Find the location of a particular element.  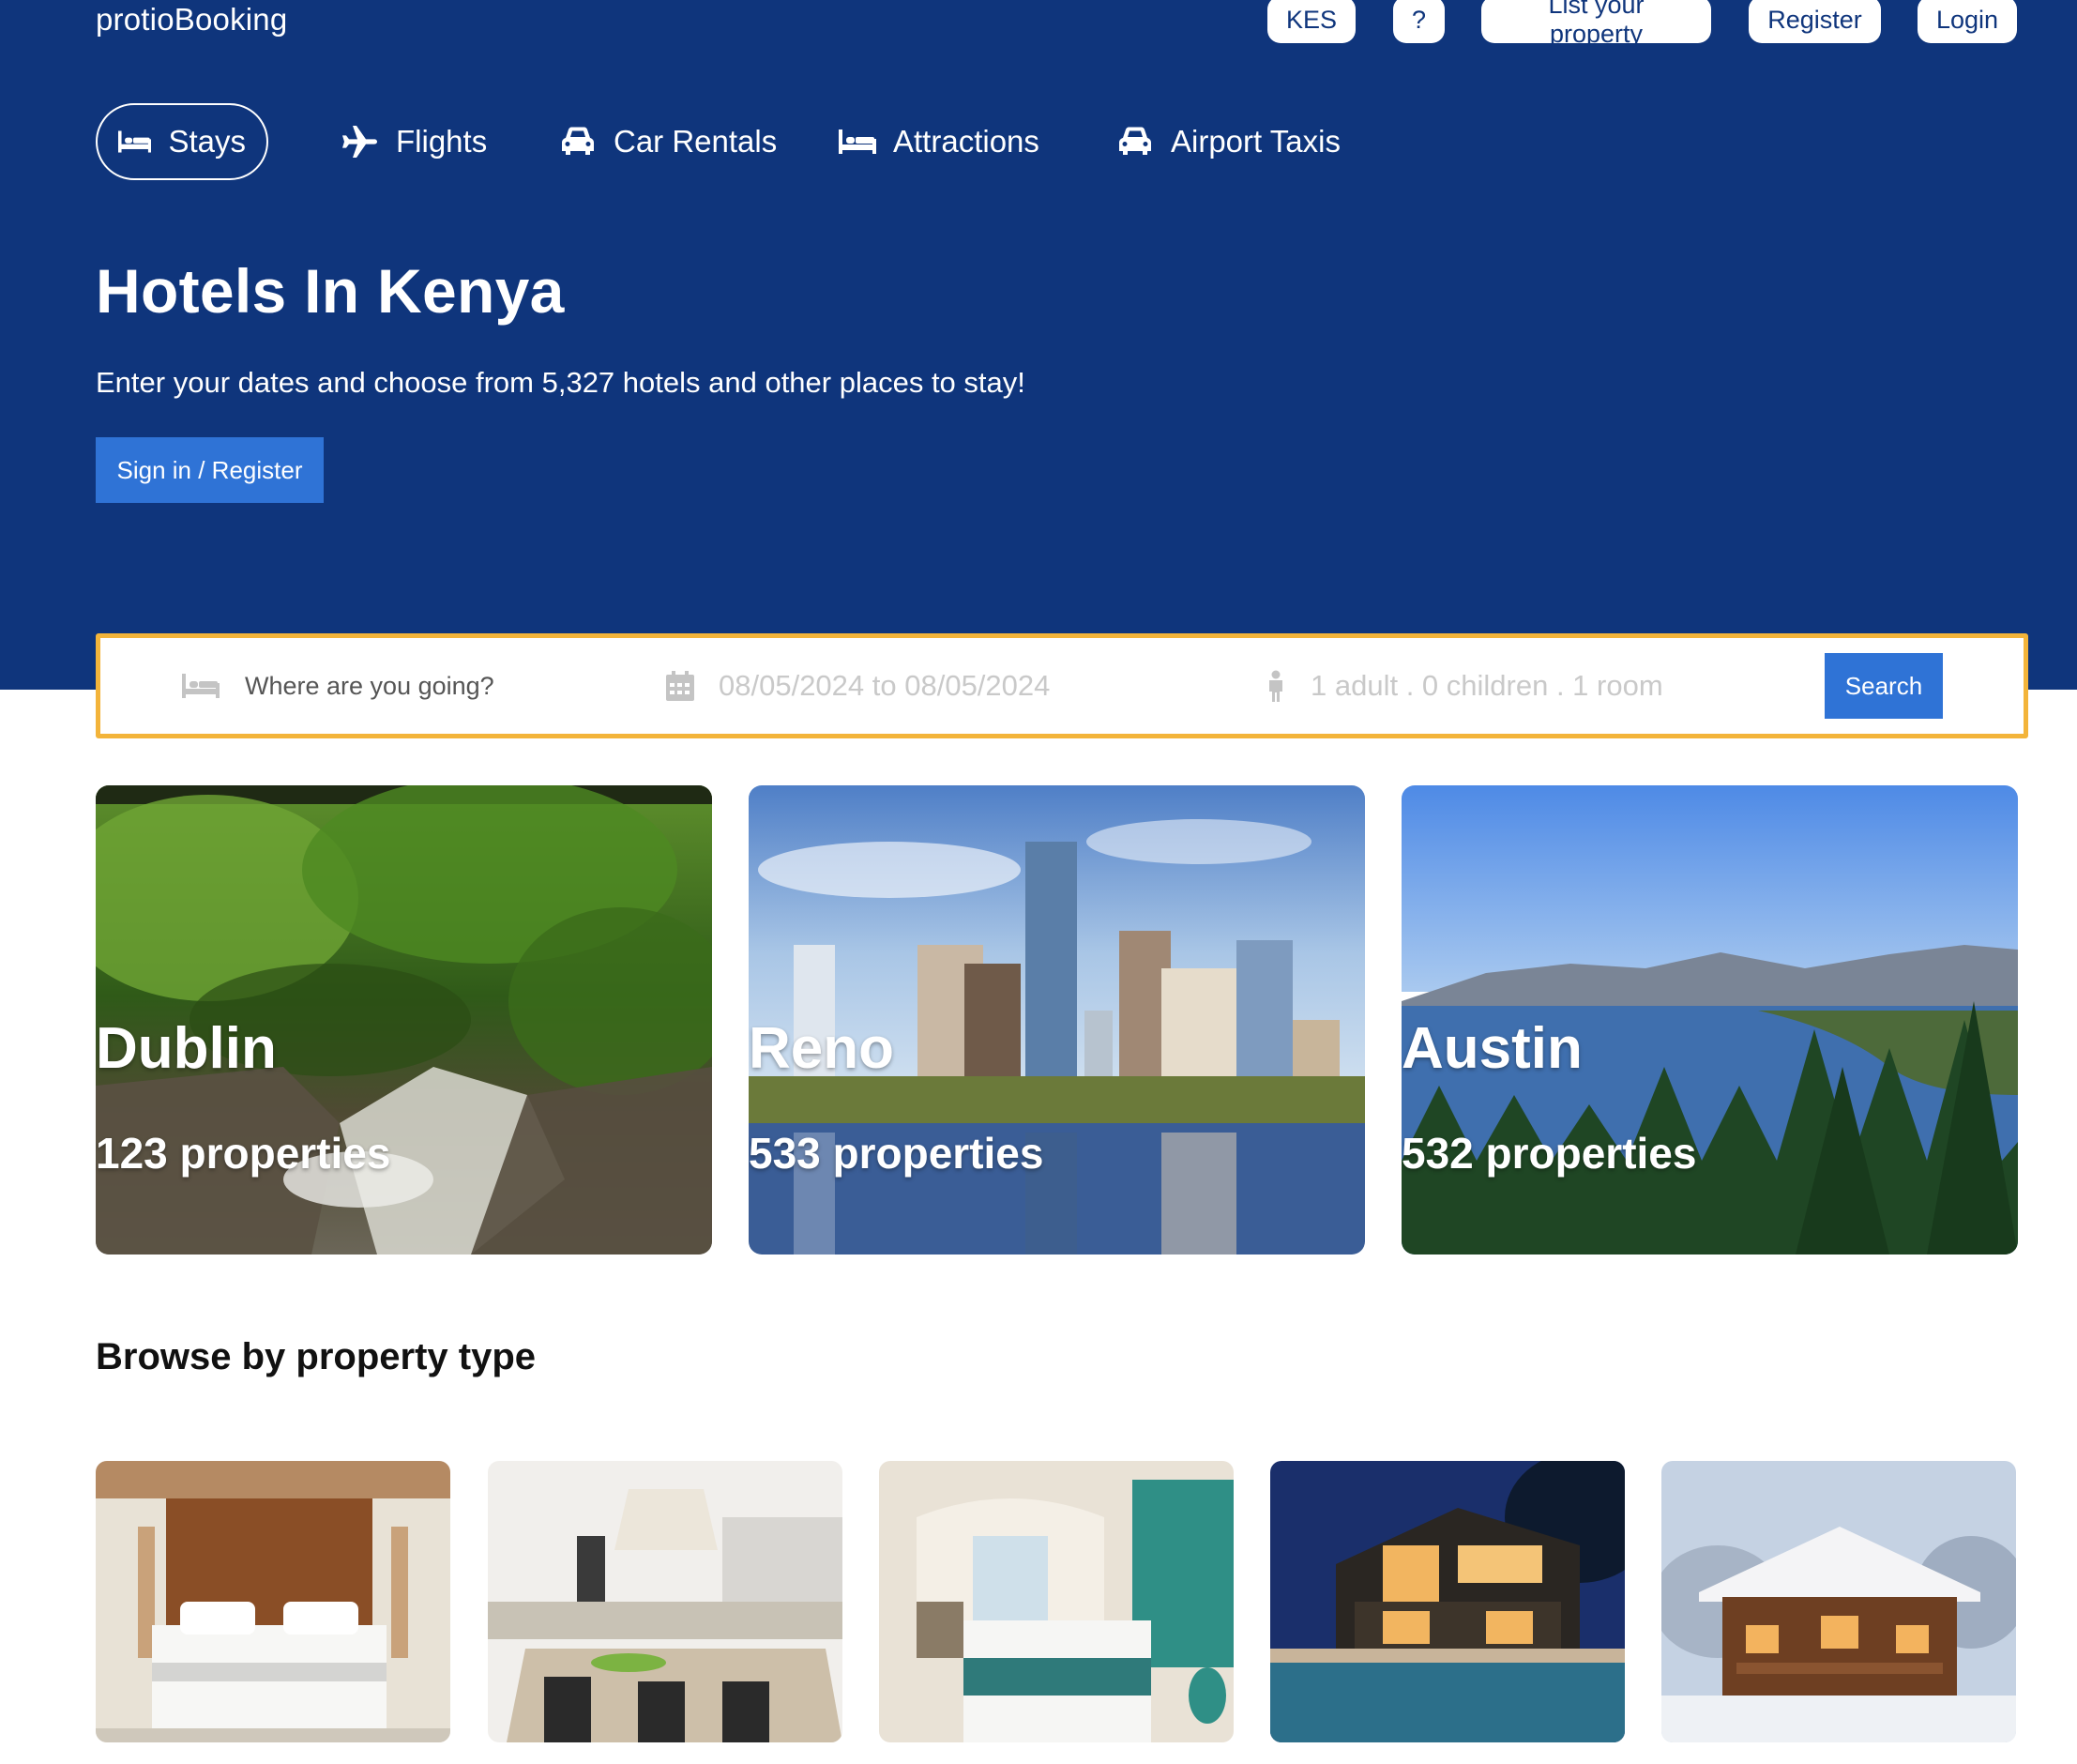

featured-card-reno: Reno 533 properties is located at coordinates (1057, 1020).